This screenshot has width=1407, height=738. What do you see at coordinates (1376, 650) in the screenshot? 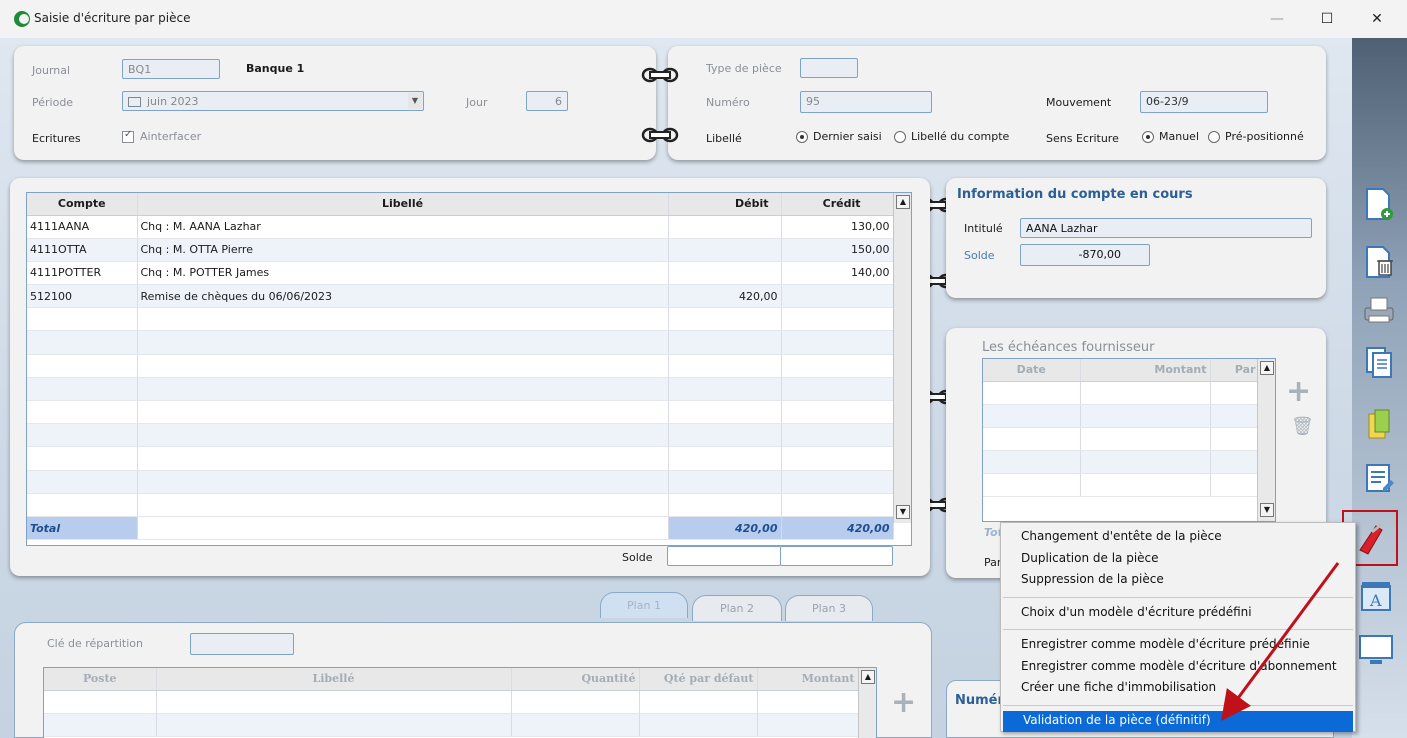
I see `monitor-icon` at bounding box center [1376, 650].